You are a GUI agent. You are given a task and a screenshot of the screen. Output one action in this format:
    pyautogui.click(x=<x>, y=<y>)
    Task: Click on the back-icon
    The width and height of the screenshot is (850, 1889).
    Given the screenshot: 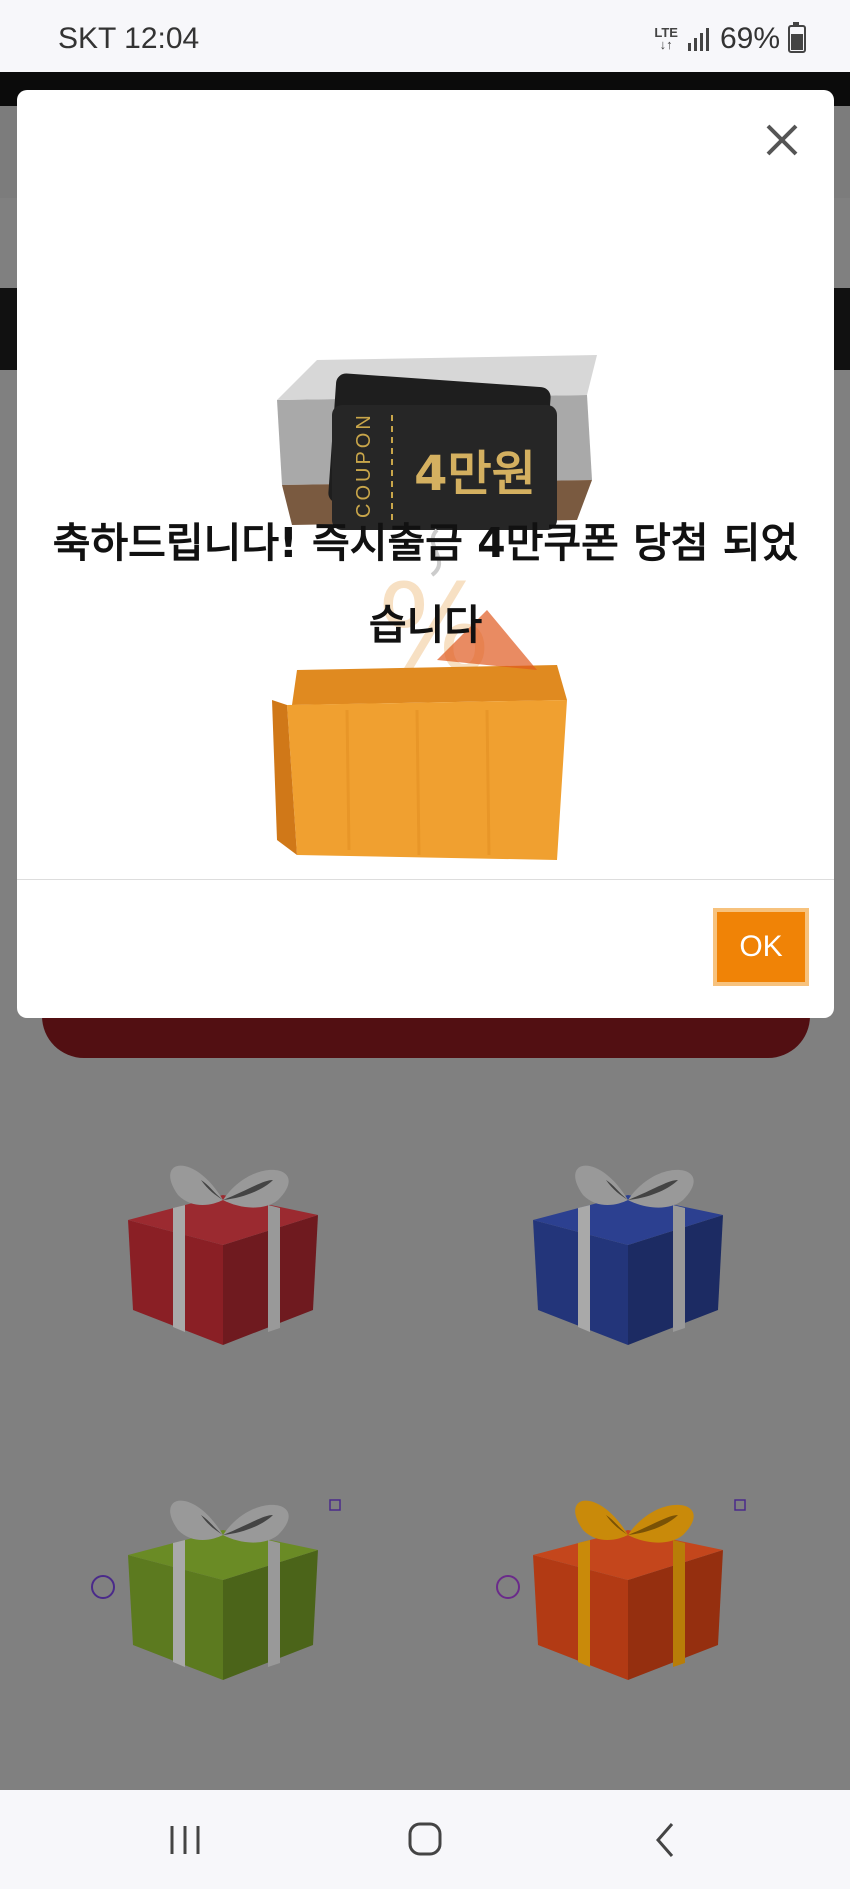 What is the action you would take?
    pyautogui.click(x=665, y=1840)
    